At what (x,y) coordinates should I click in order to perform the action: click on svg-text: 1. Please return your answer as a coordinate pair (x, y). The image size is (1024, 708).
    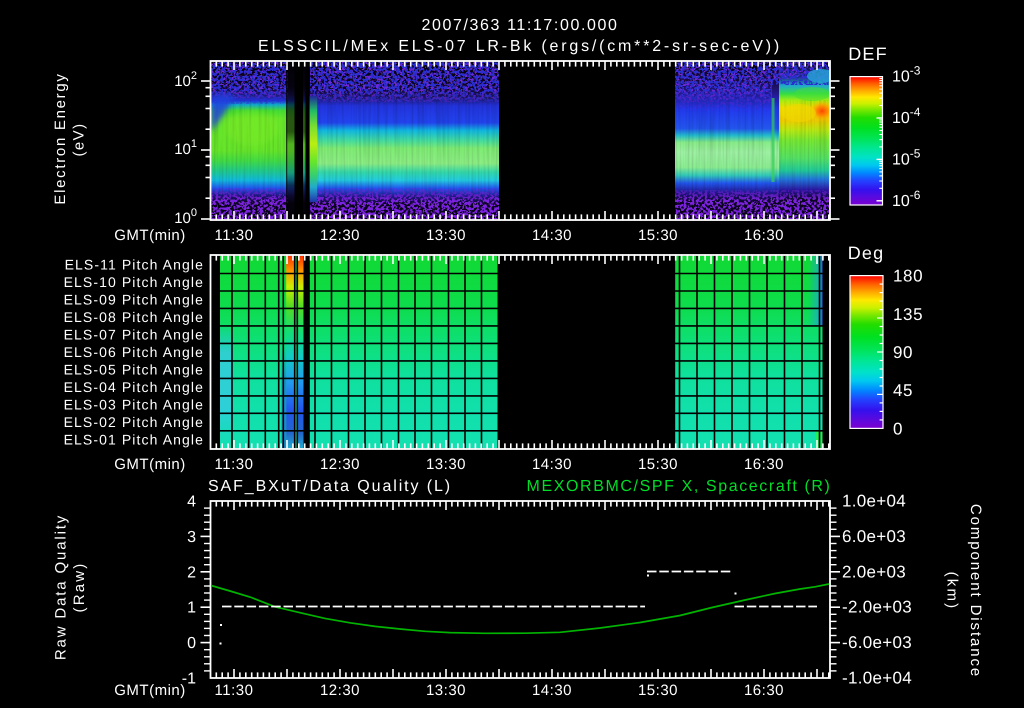
    Looking at the image, I should click on (191, 608).